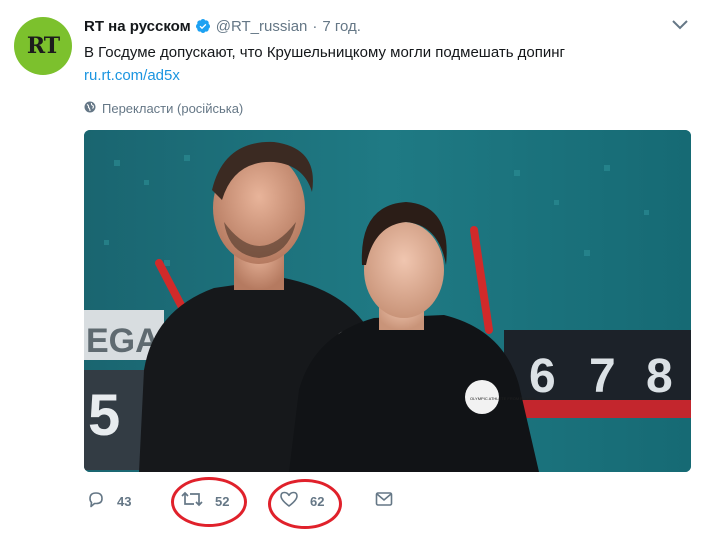  I want to click on board-number-left: 5, so click(104, 415).